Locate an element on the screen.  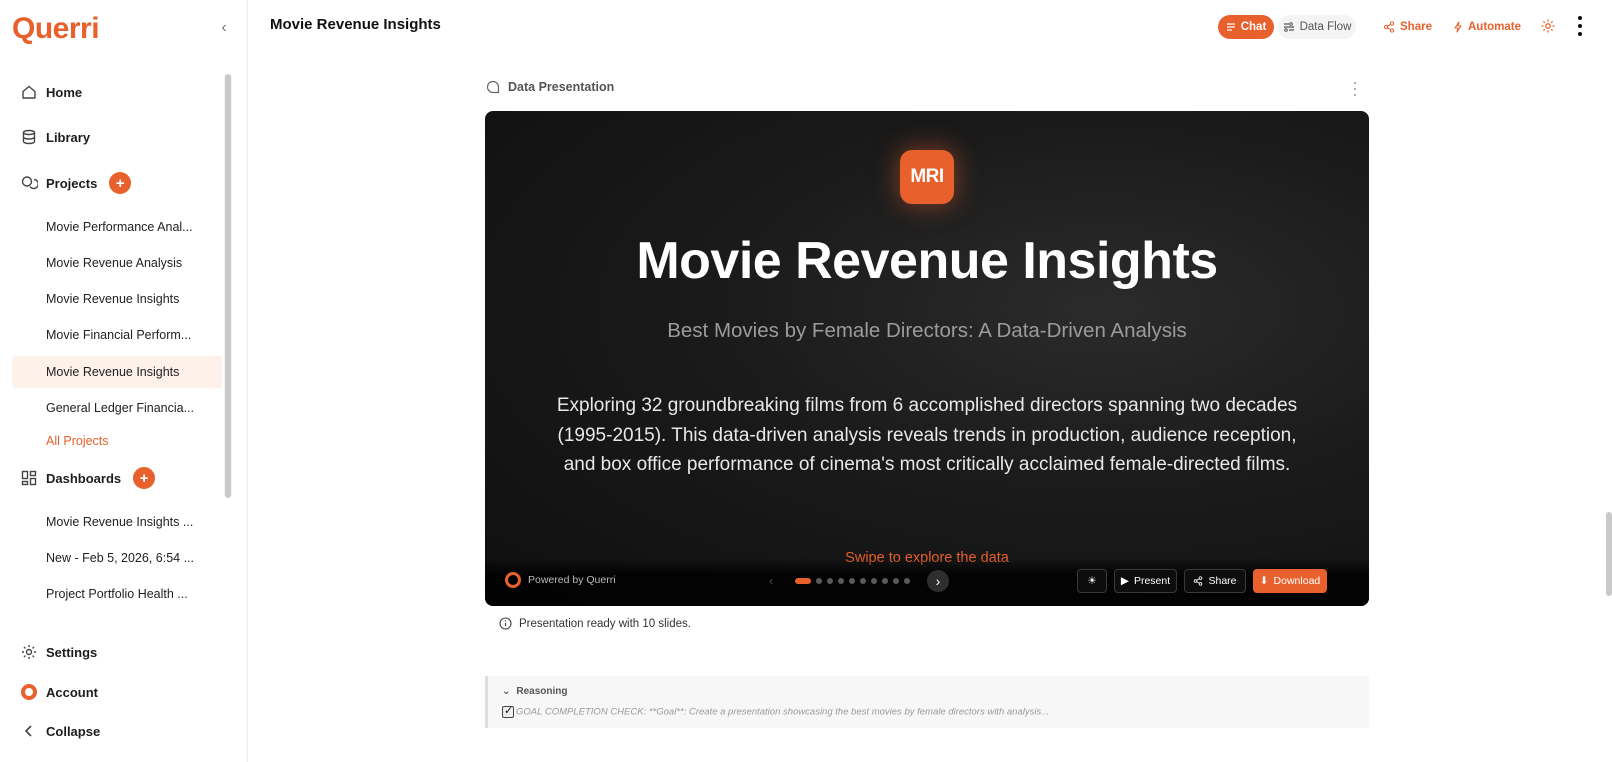
chevron-left-icon is located at coordinates (29, 731).